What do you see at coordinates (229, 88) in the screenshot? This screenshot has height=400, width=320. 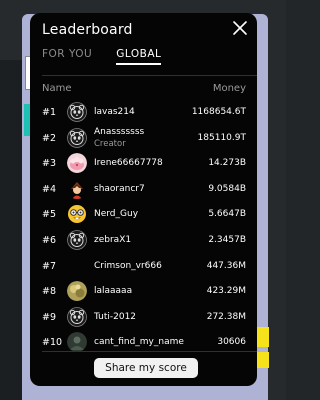 I see `column-header-money: Money` at bounding box center [229, 88].